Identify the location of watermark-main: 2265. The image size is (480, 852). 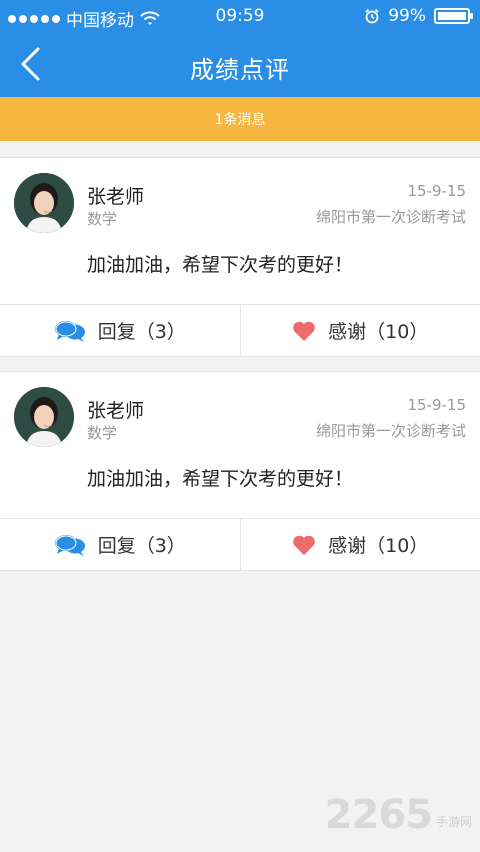
(378, 815).